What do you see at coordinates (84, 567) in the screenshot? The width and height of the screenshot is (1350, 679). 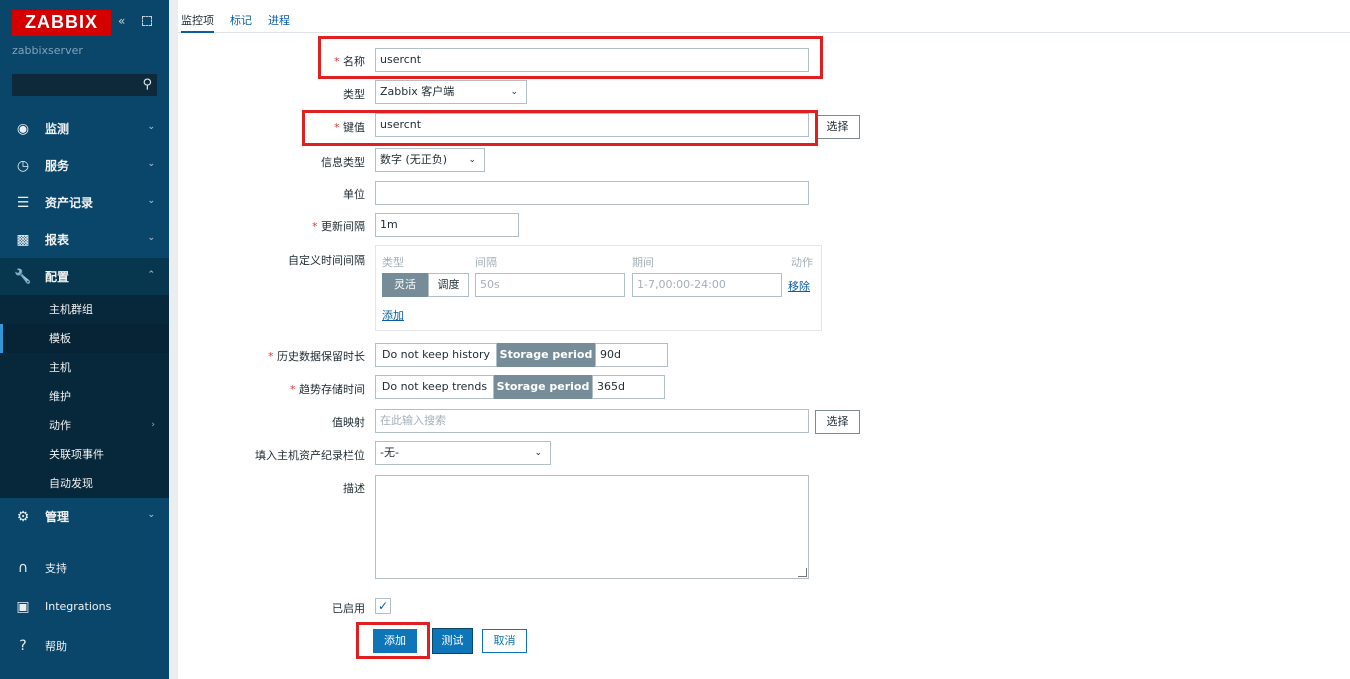 I see `menu-support: ∩ 支持` at bounding box center [84, 567].